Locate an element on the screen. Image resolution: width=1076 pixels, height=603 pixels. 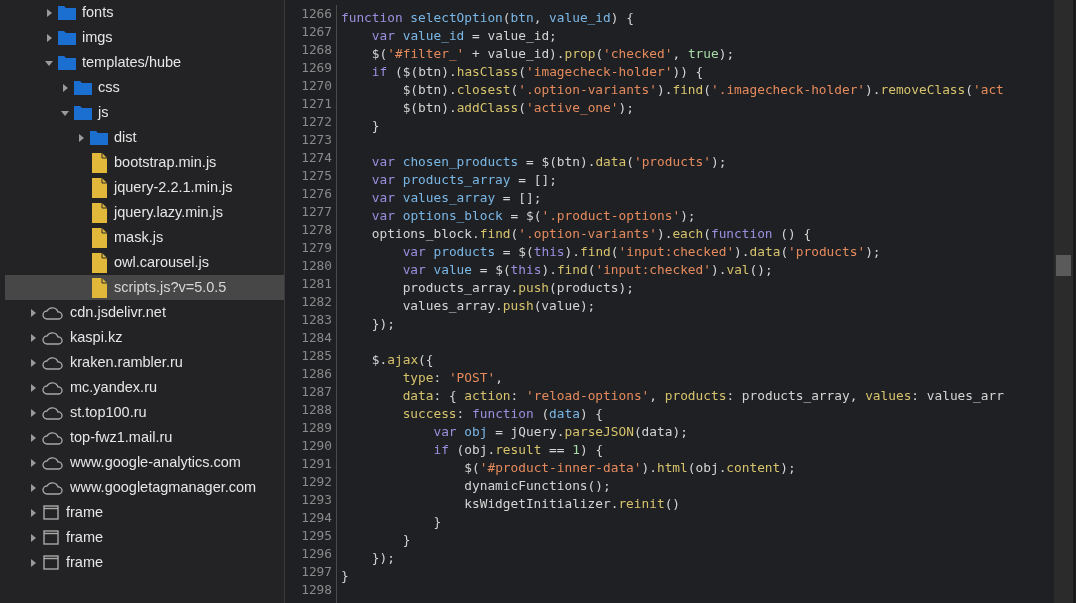
code-line: values_array.push(value); is located at coordinates (498, 305).